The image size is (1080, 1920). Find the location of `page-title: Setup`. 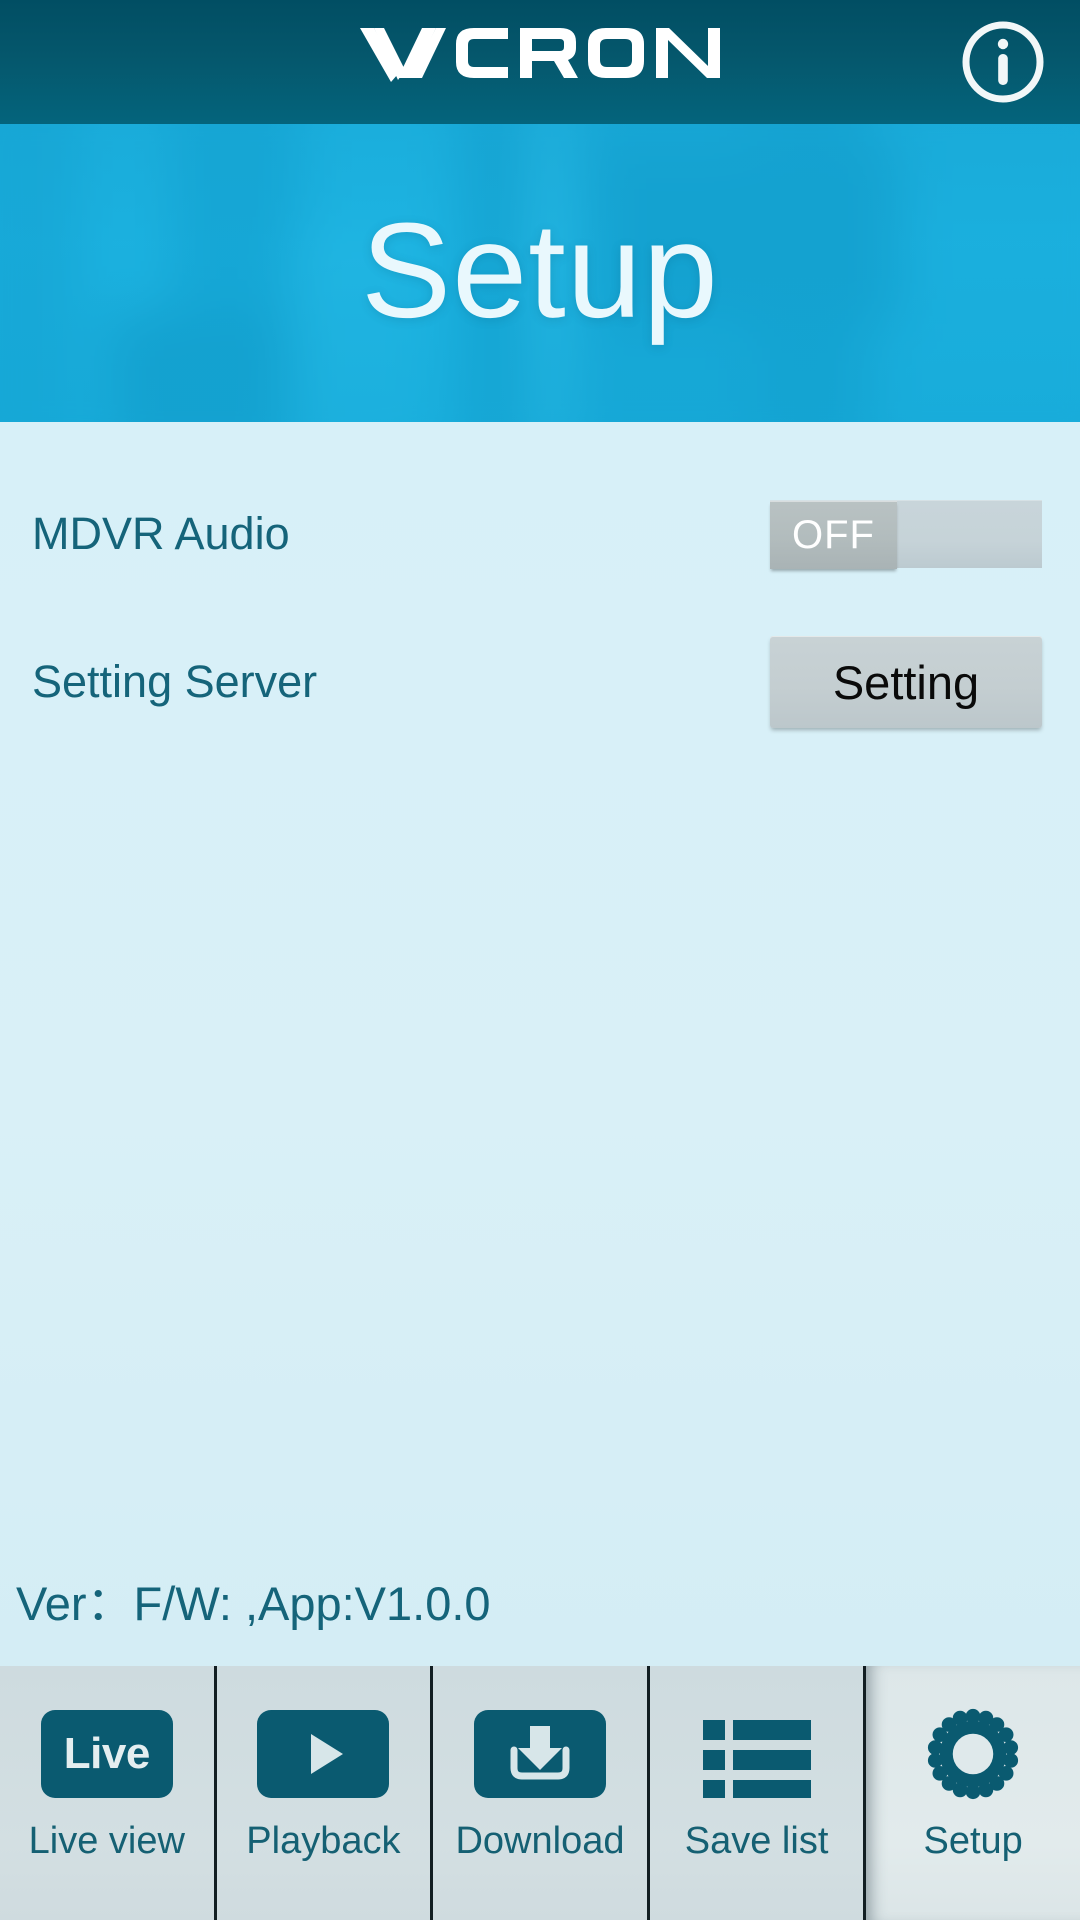

page-title: Setup is located at coordinates (540, 270).